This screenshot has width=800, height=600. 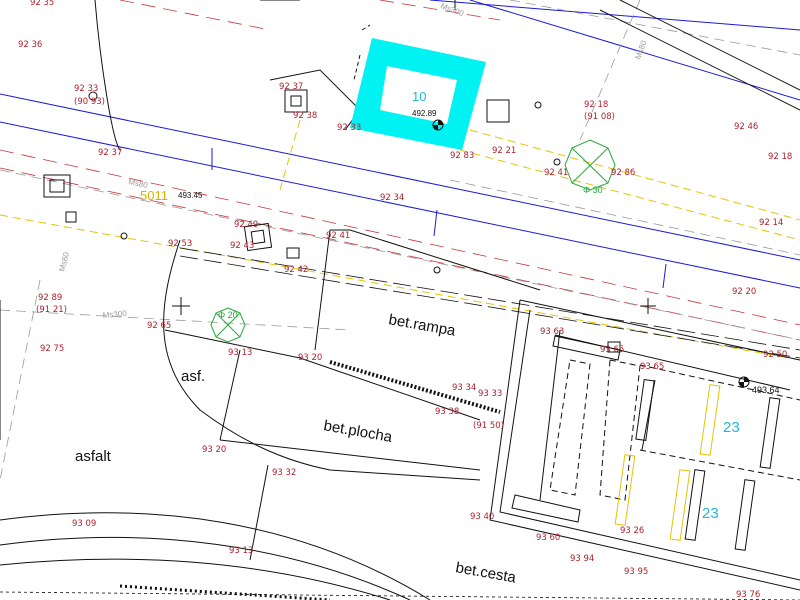 What do you see at coordinates (548, 538) in the screenshot?
I see `spot-height: 93 60` at bounding box center [548, 538].